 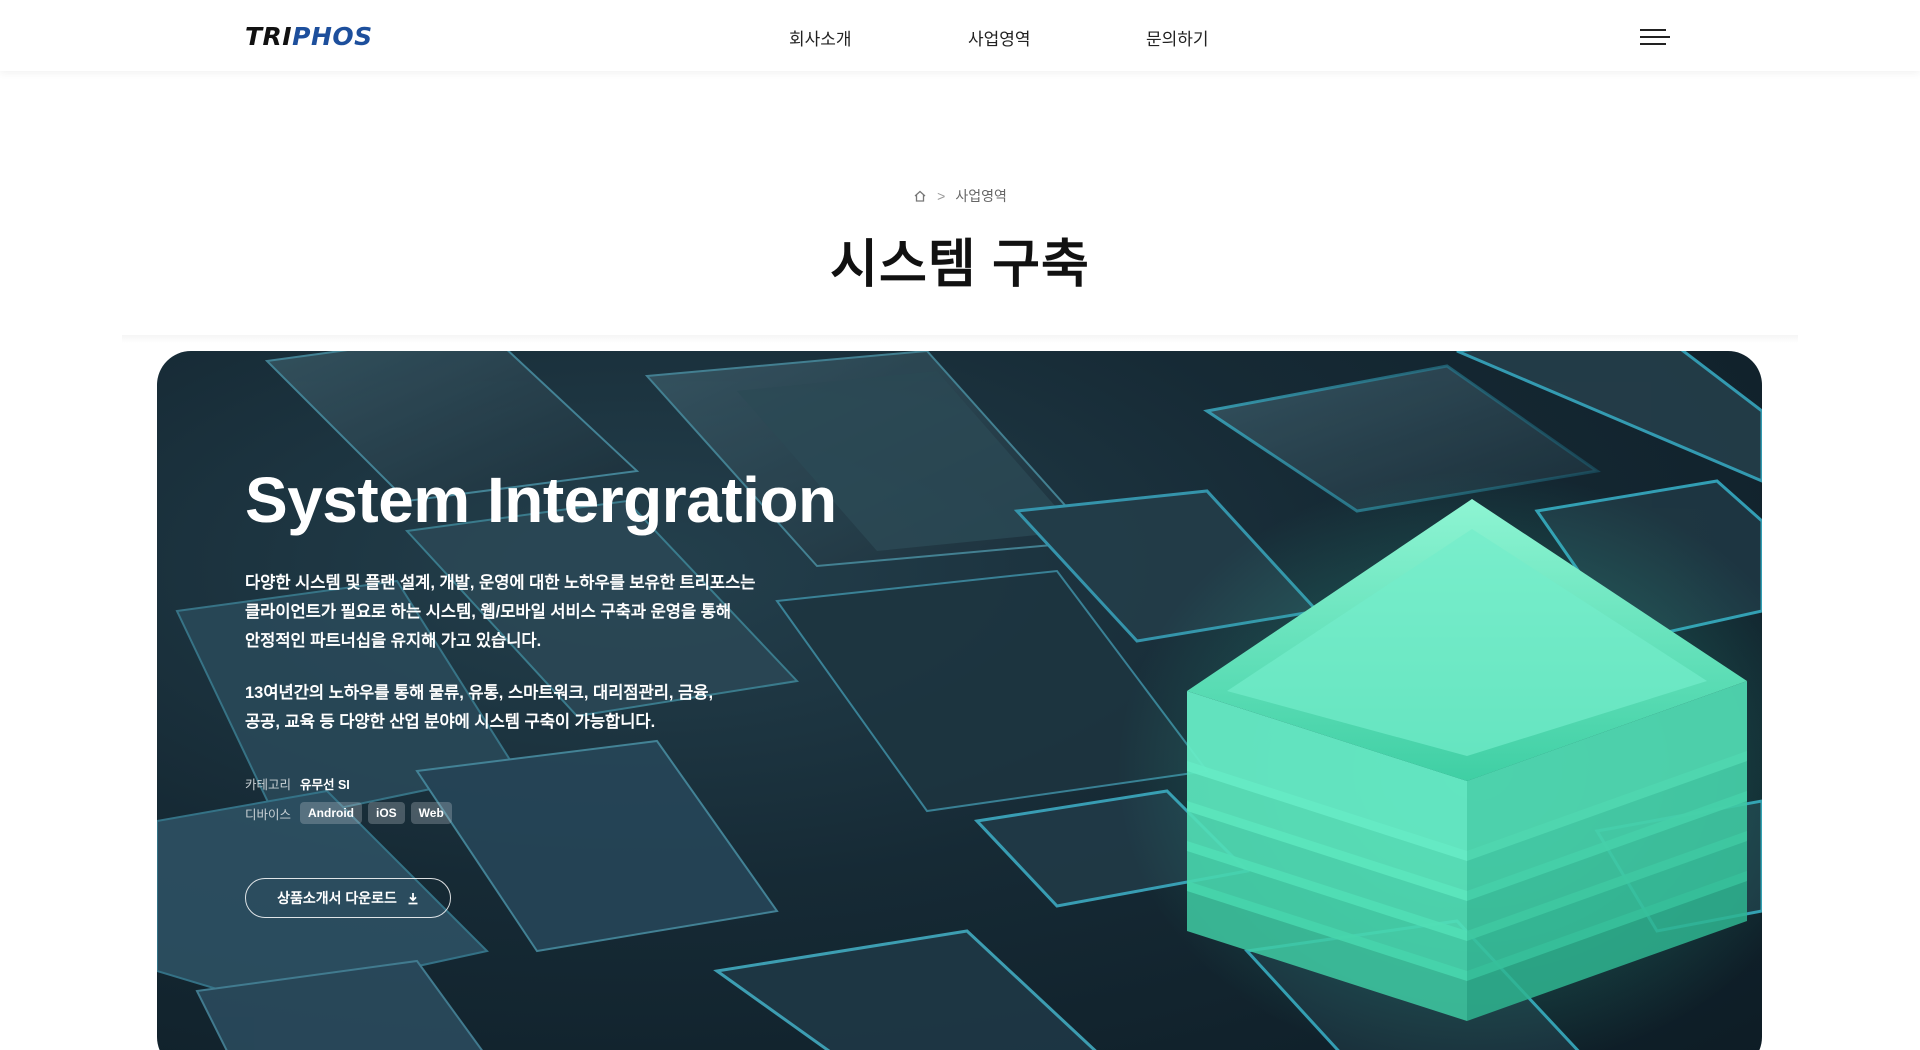 I want to click on nav-item-contact: 문의하기, so click(x=1177, y=37).